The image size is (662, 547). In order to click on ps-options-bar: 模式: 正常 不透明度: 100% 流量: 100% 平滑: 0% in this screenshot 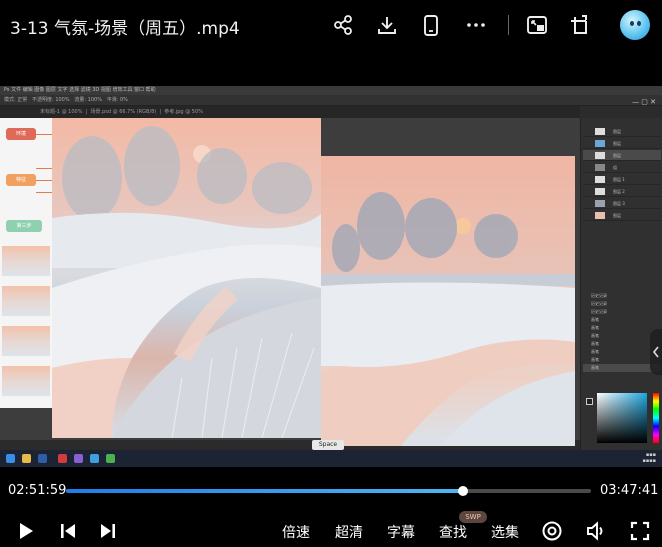, I will do `click(331, 100)`.